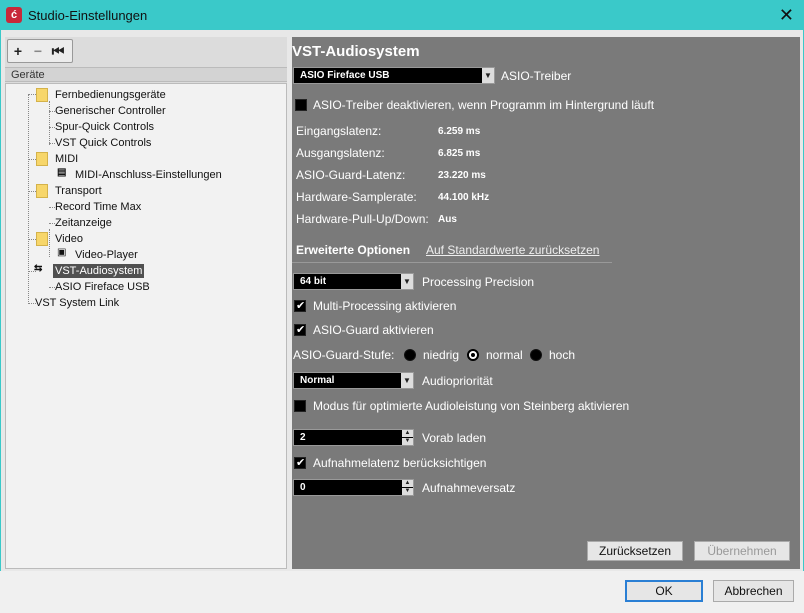 This screenshot has height=613, width=804. Describe the element at coordinates (14, 15) in the screenshot. I see `app-icon: ć` at that location.